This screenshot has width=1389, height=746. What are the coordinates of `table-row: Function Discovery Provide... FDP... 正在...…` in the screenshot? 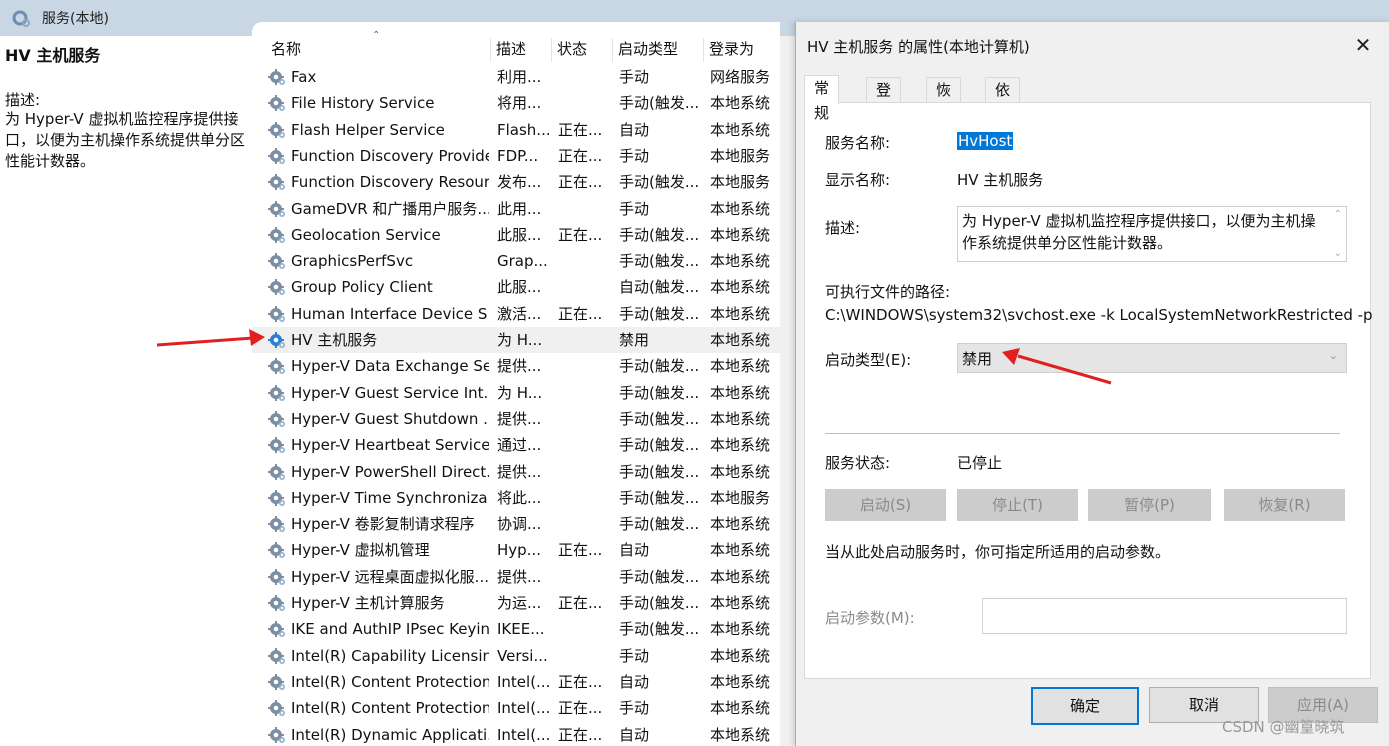 It's located at (516, 156).